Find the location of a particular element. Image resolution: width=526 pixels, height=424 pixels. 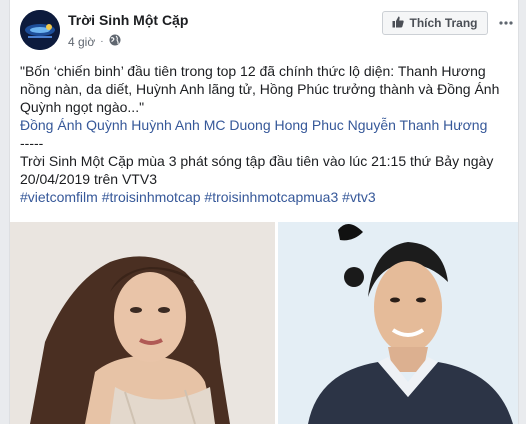

hashtag-link: #troisinhmotcapmua3 is located at coordinates (271, 197).